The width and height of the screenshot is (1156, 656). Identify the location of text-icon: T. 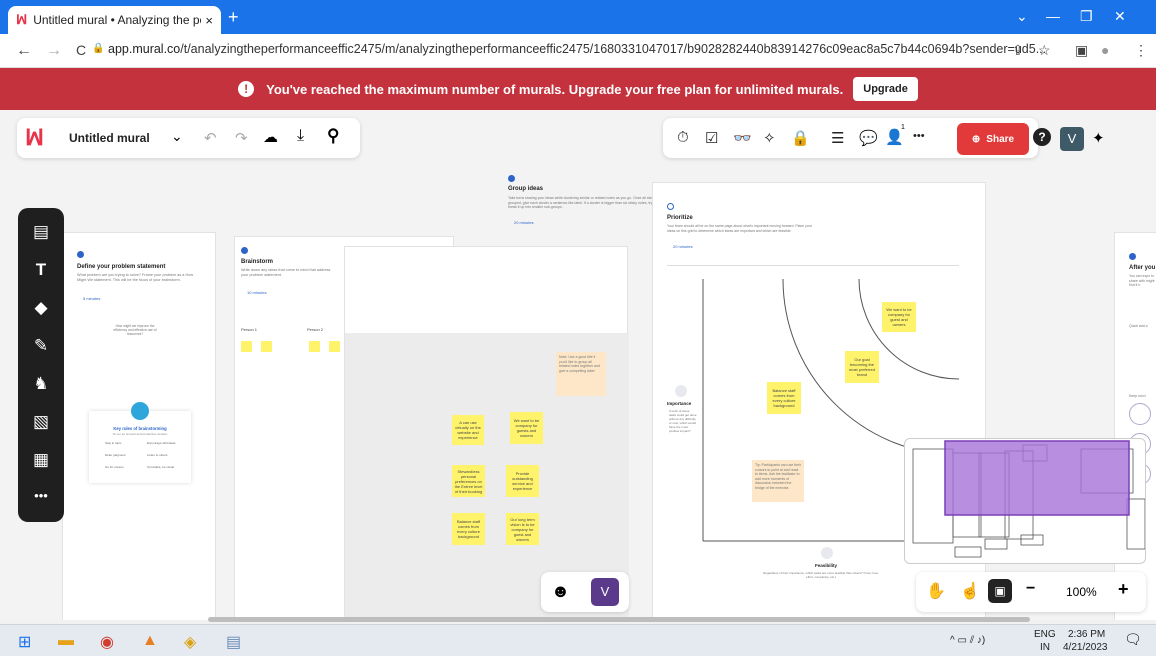
(41, 270).